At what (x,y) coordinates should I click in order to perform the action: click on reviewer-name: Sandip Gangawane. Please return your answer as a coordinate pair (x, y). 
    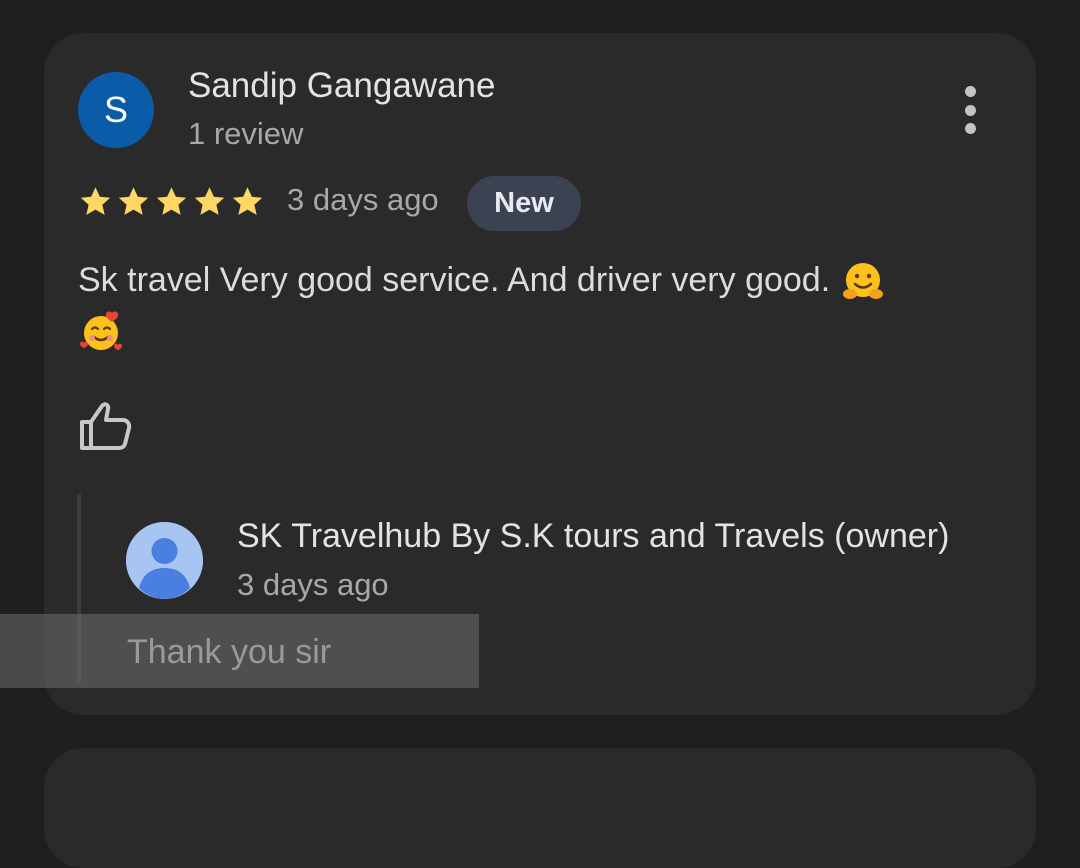
    Looking at the image, I should click on (341, 86).